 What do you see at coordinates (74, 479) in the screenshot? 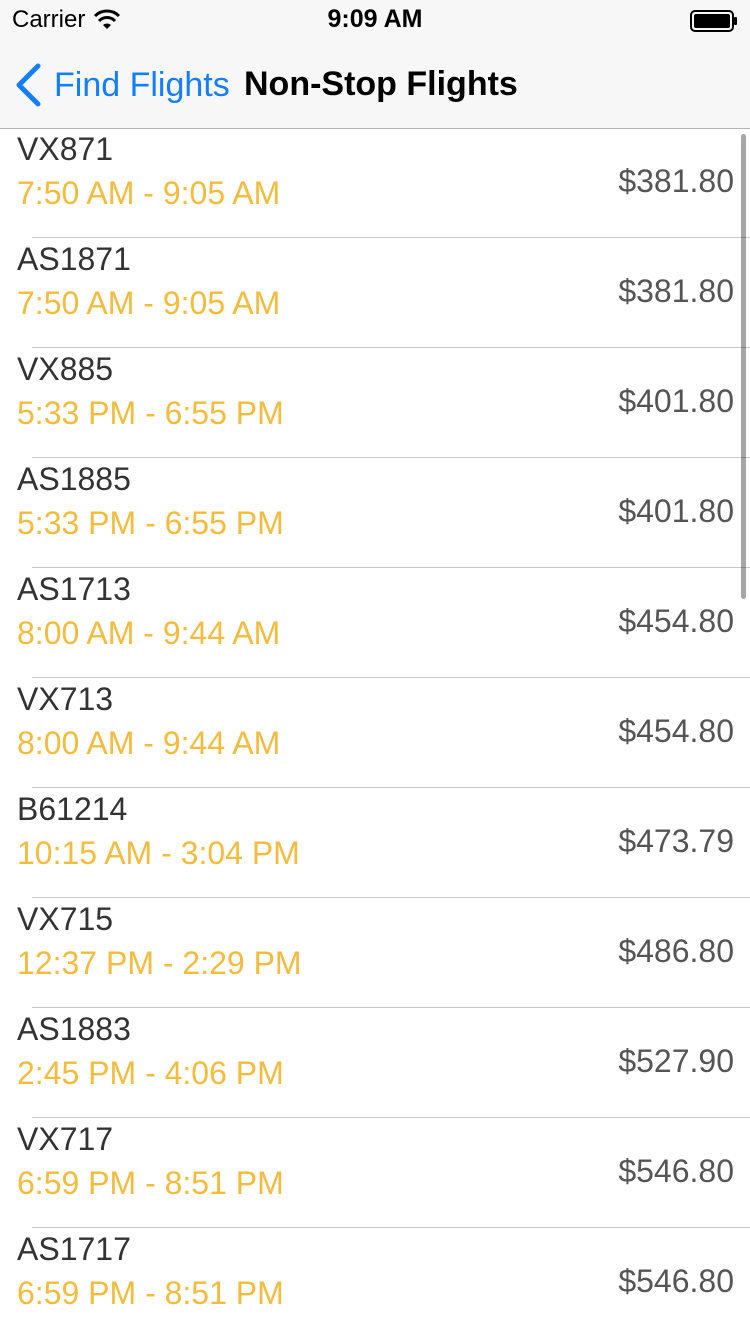
I see `flight-number: AS1885` at bounding box center [74, 479].